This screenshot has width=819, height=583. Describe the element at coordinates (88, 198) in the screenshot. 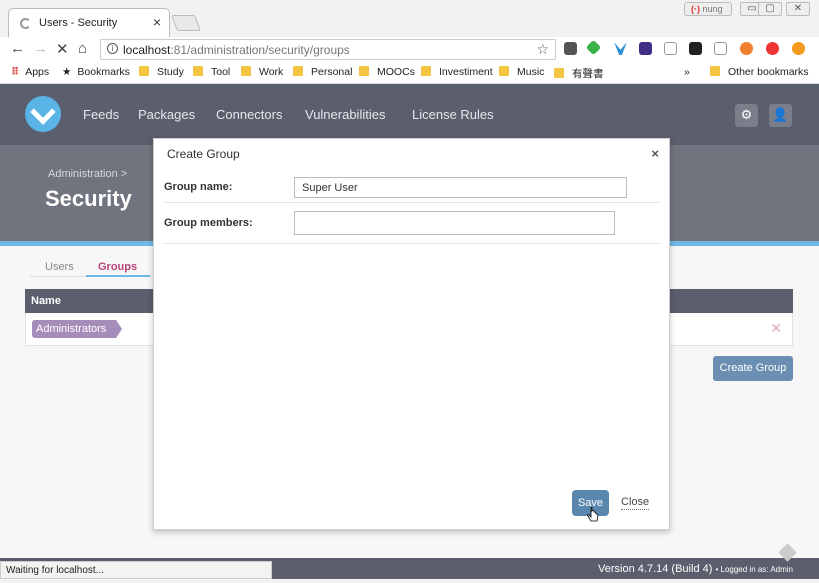

I see `page-title: Security` at that location.